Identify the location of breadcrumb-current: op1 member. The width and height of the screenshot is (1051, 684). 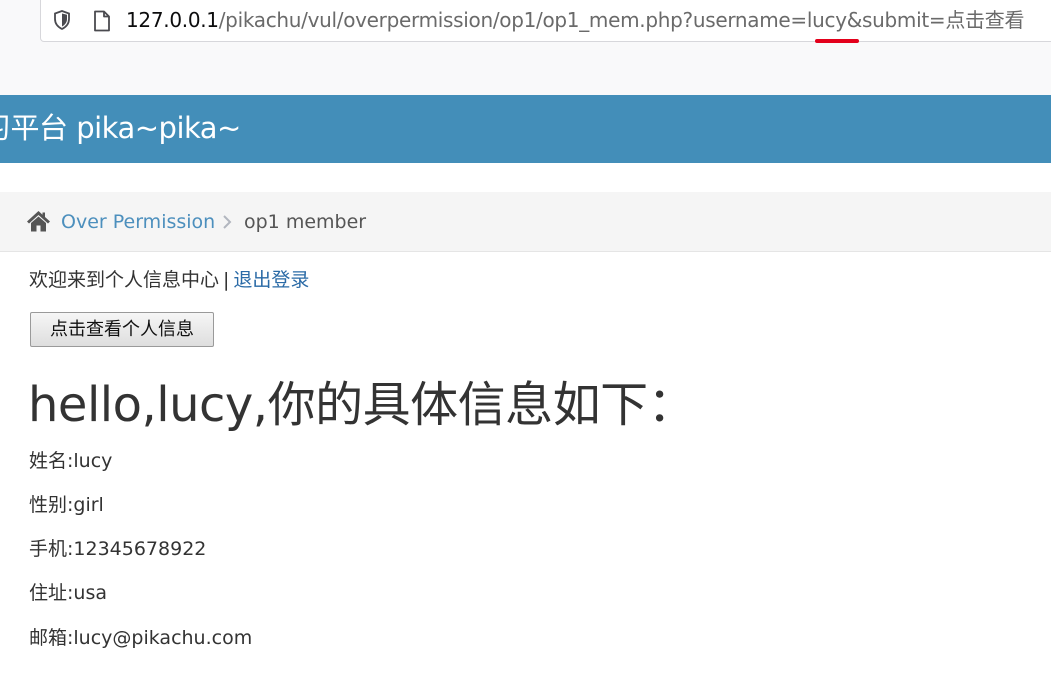
(305, 222).